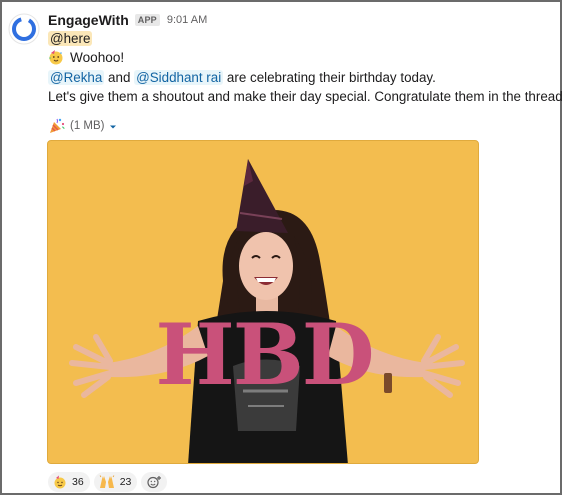 The image size is (562, 495). What do you see at coordinates (125, 482) in the screenshot?
I see `reaction-raised-hands-count: 23` at bounding box center [125, 482].